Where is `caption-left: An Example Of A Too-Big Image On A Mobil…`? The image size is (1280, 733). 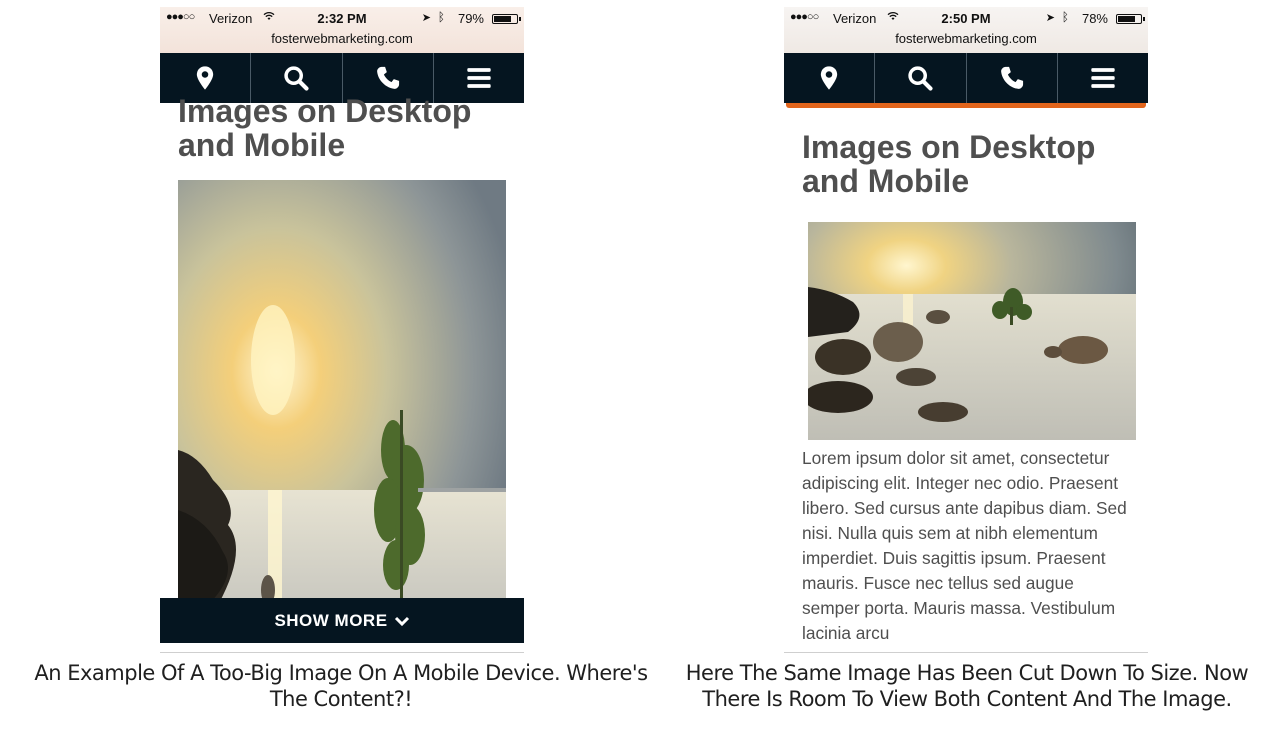
caption-left: An Example Of A Too-Big Image On A Mobil… is located at coordinates (341, 686).